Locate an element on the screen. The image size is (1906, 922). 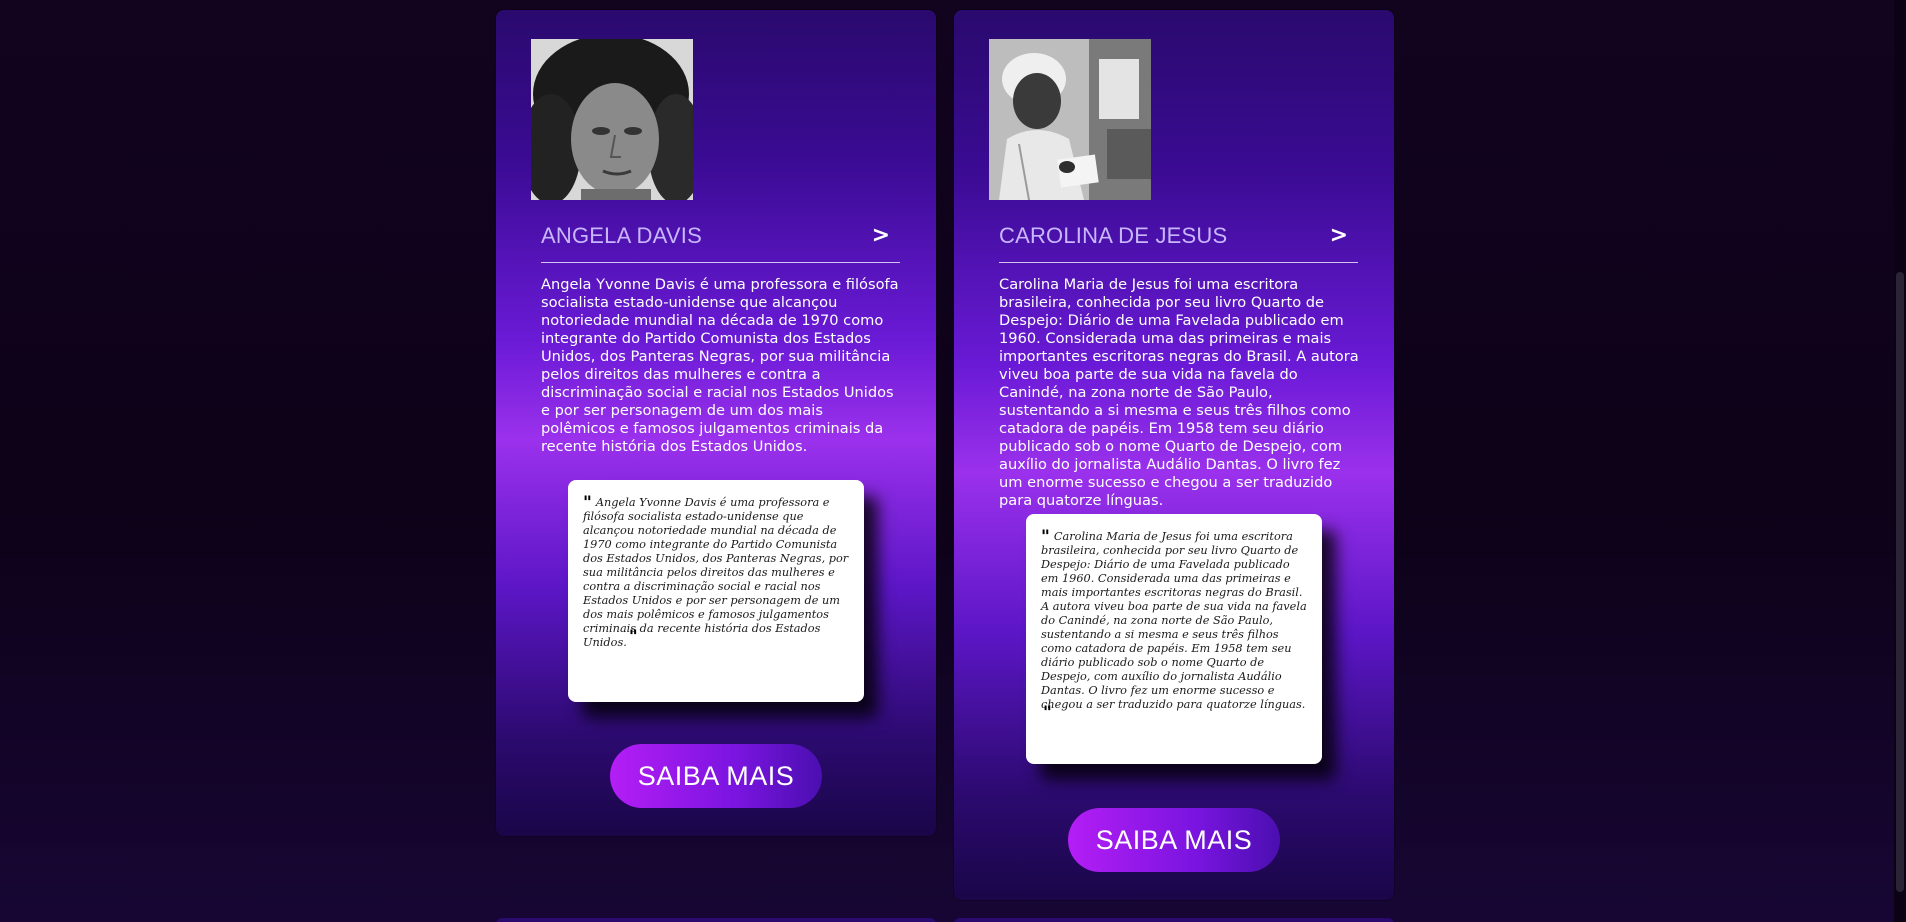
card-header: CAROLINA DE JESUS > is located at coordinates (1178, 239).